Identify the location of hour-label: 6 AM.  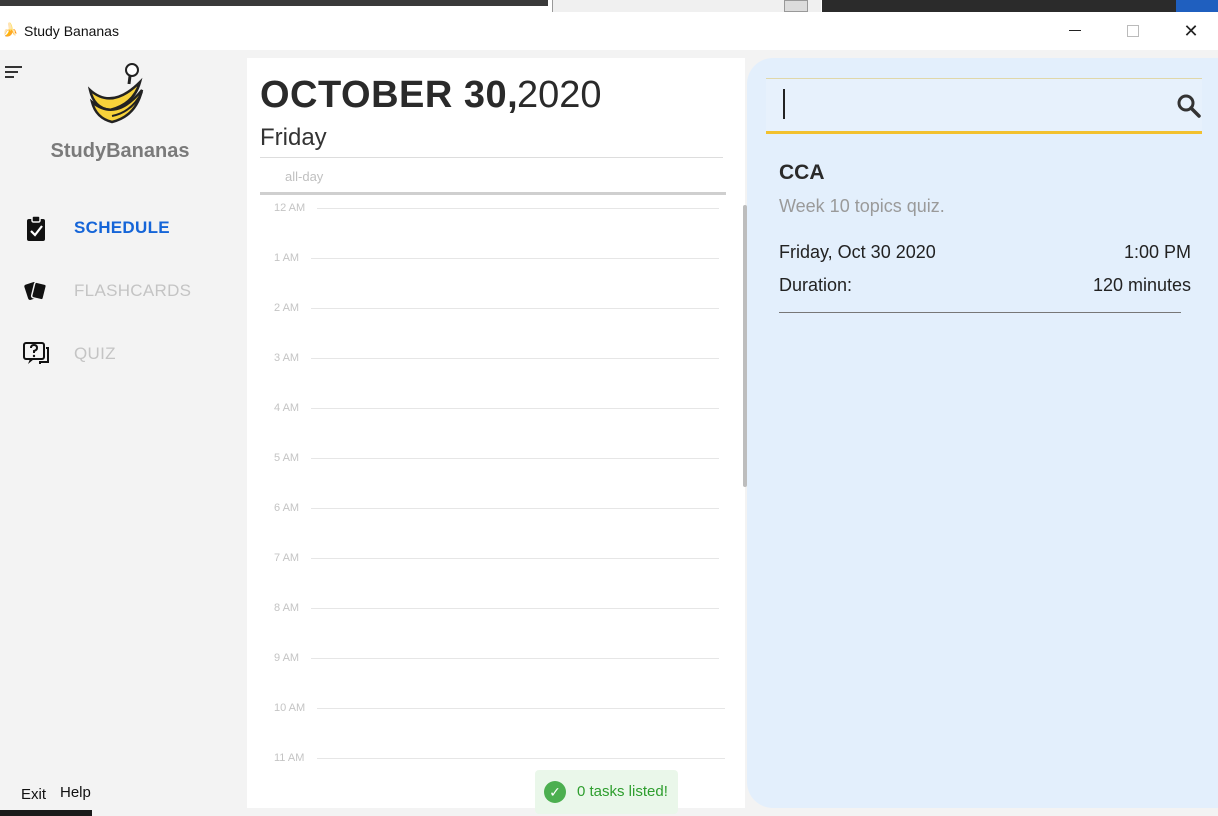
(287, 508).